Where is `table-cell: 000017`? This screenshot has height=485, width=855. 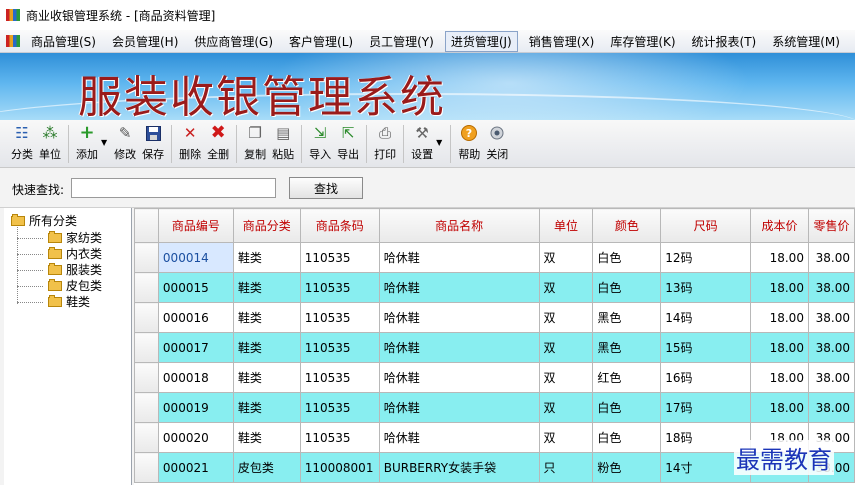
table-cell: 000017 is located at coordinates (195, 347).